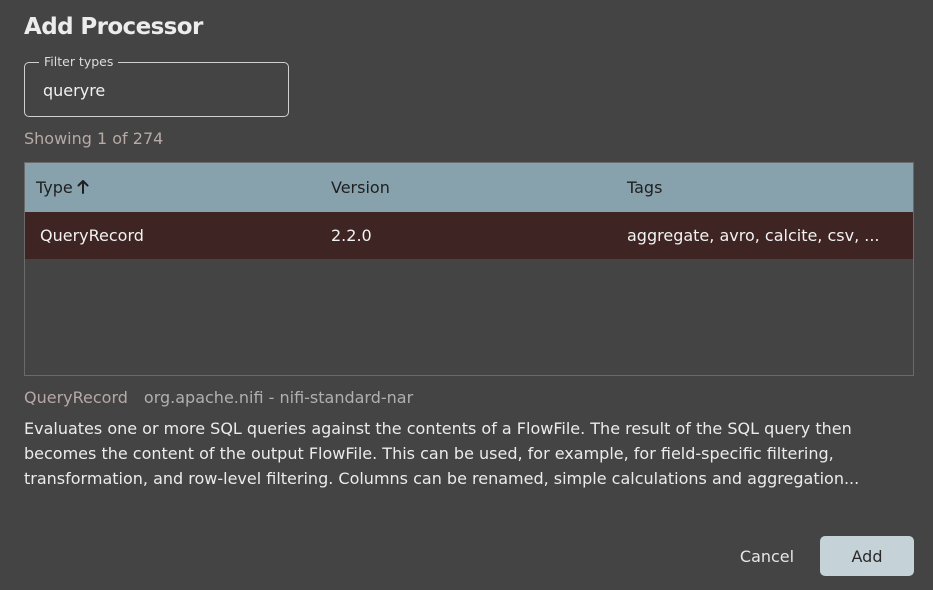 The height and width of the screenshot is (590, 933). Describe the element at coordinates (94, 138) in the screenshot. I see `results-count: Showing 1 of 274` at that location.